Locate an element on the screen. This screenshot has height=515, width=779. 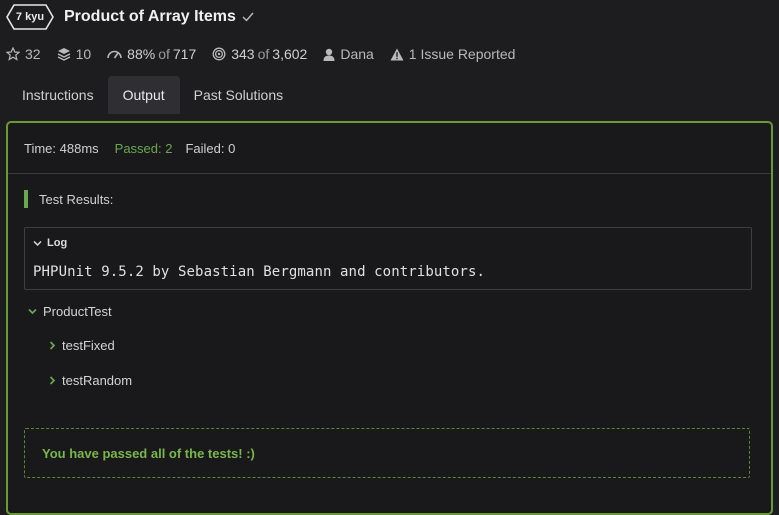
tab-instructions: Instructions is located at coordinates (58, 95).